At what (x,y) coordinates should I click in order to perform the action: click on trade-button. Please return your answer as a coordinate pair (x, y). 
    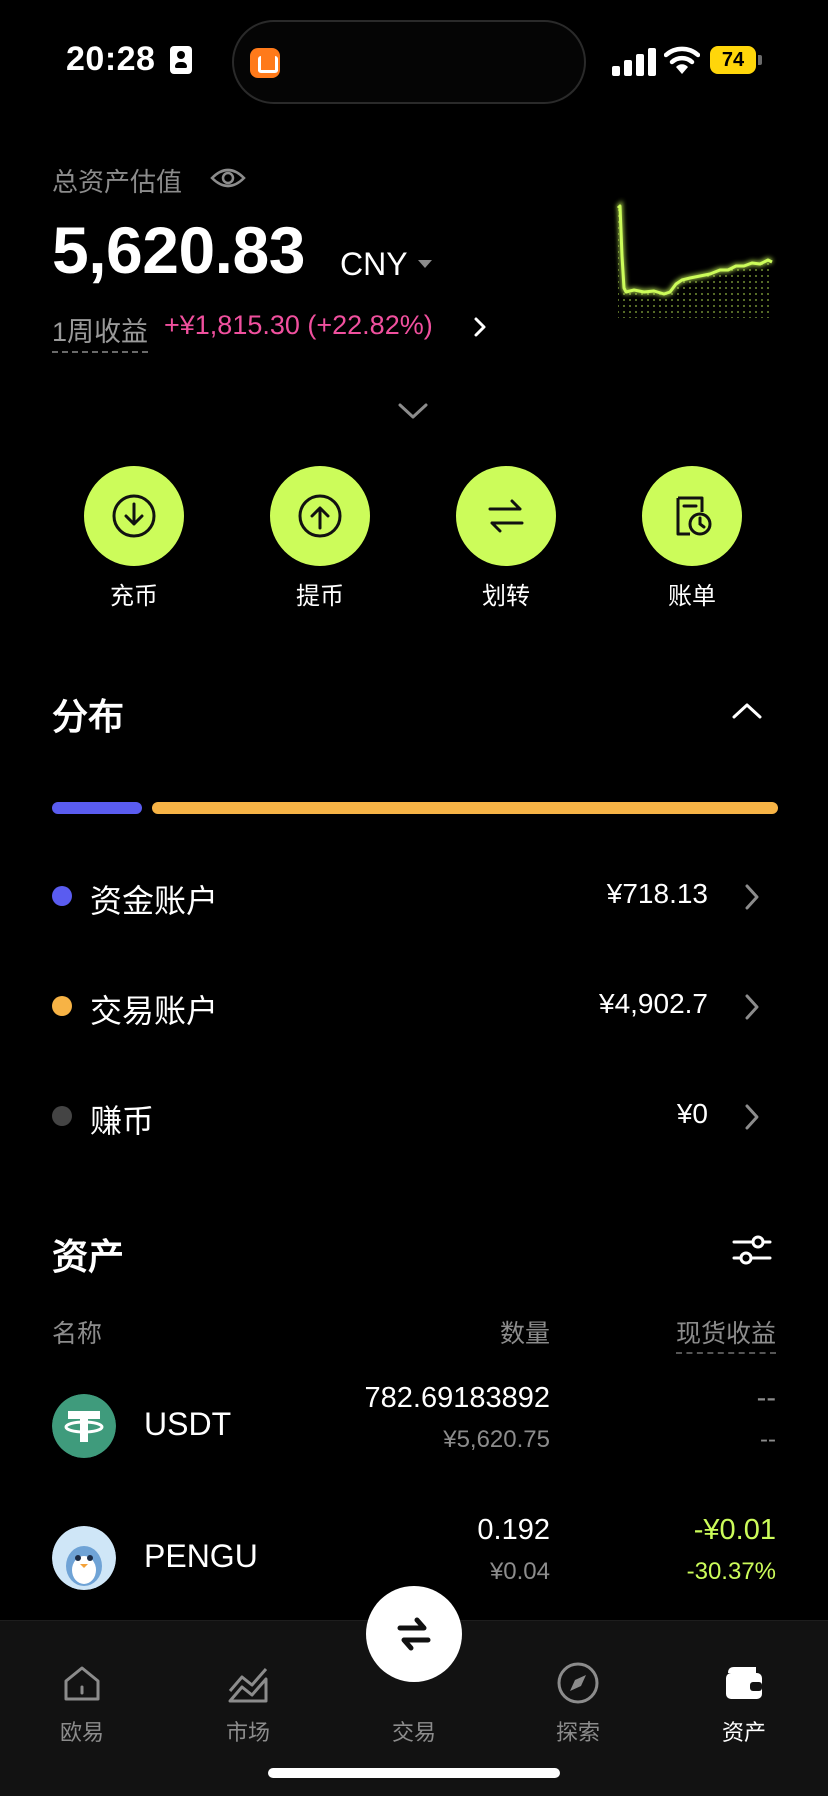
    Looking at the image, I should click on (414, 1634).